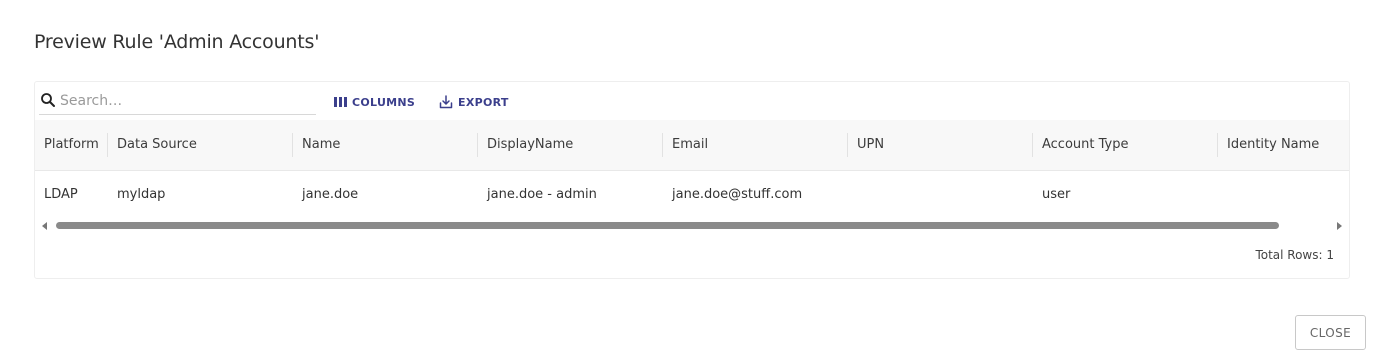 This screenshot has width=1381, height=360. Describe the element at coordinates (1273, 145) in the screenshot. I see `column-header-identity-name: Identity Name` at that location.